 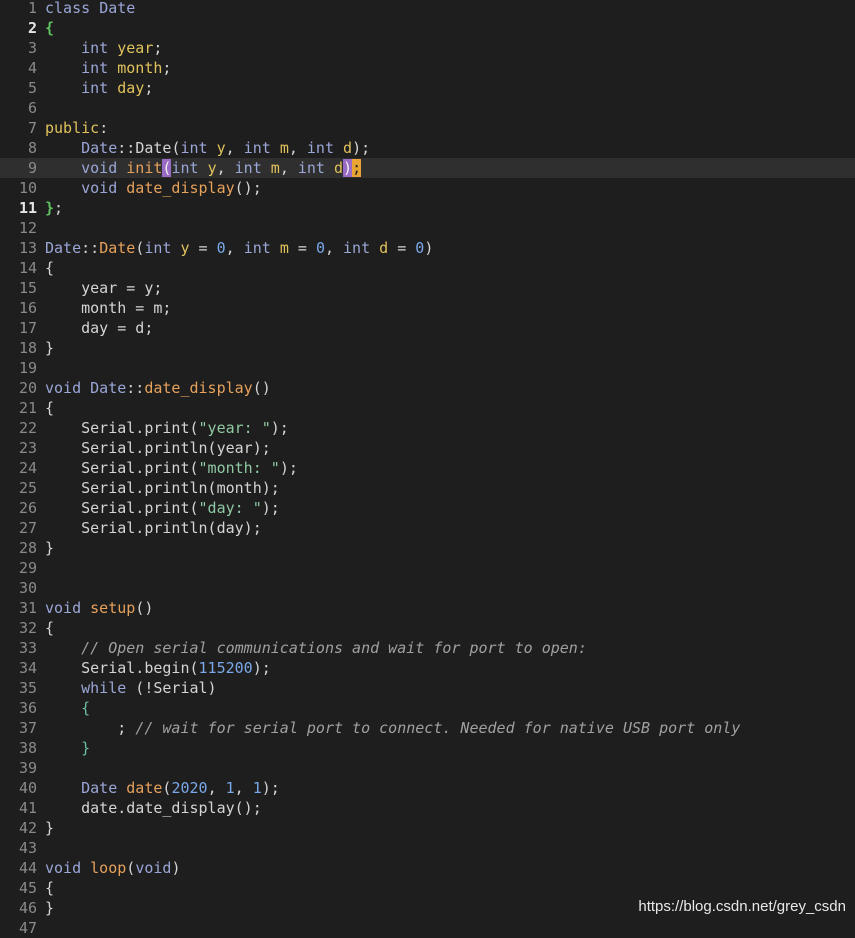 What do you see at coordinates (140, 248) in the screenshot?
I see `code-token: (` at bounding box center [140, 248].